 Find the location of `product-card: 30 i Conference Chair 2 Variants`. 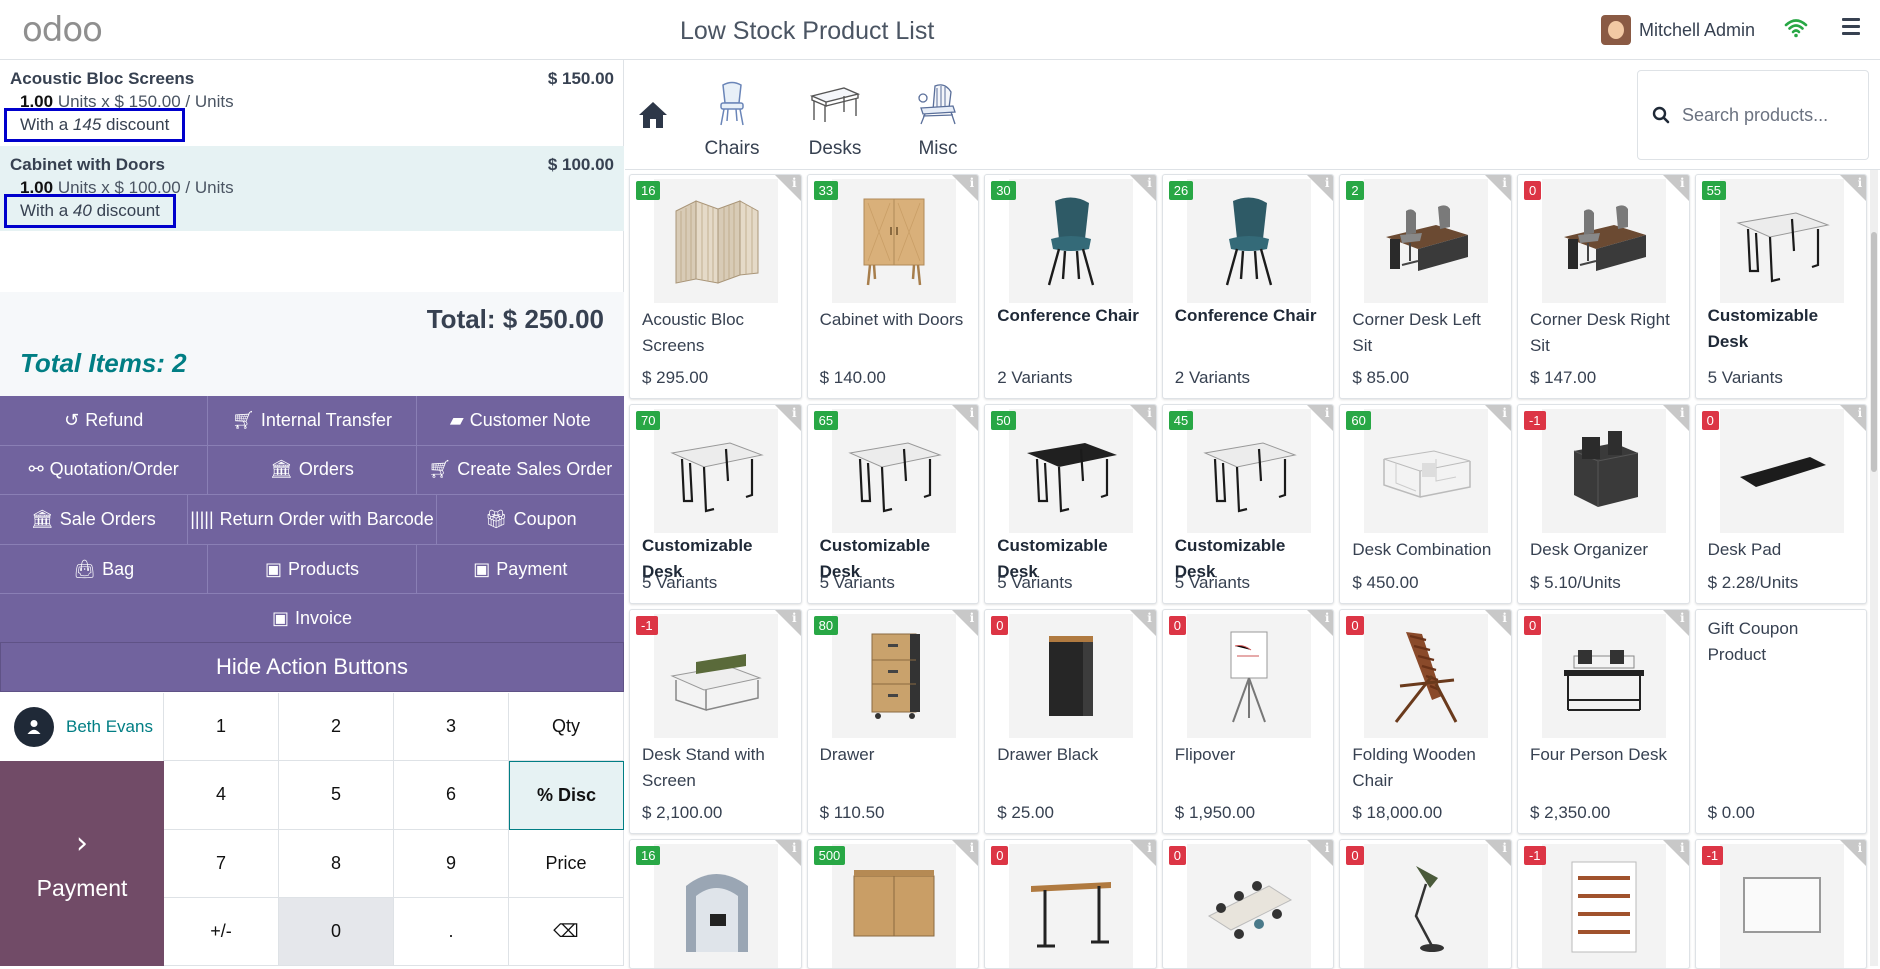

product-card: 30 i Conference Chair 2 Variants is located at coordinates (1070, 286).